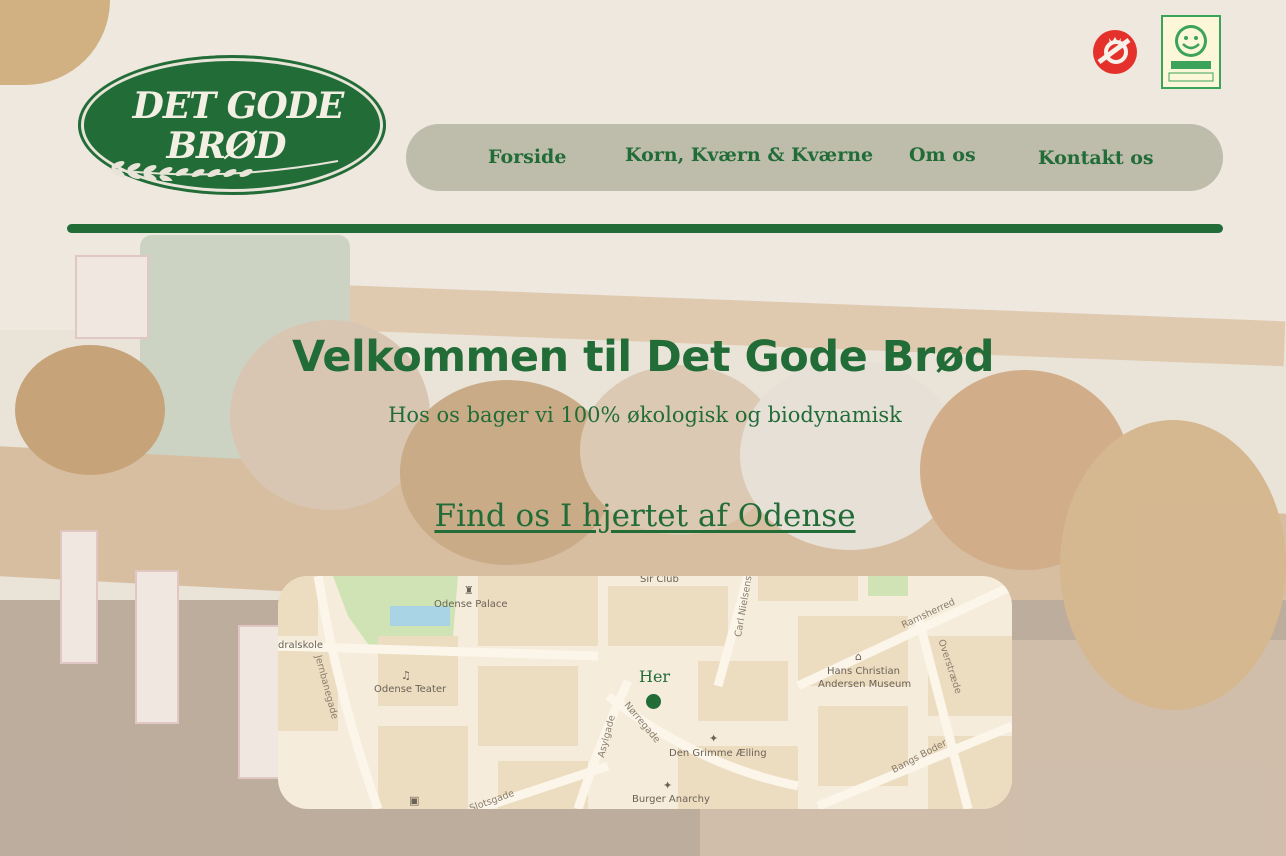  What do you see at coordinates (718, 753) in the screenshot?
I see `map-place-den-grimme: Den Grimme Ælling` at bounding box center [718, 753].